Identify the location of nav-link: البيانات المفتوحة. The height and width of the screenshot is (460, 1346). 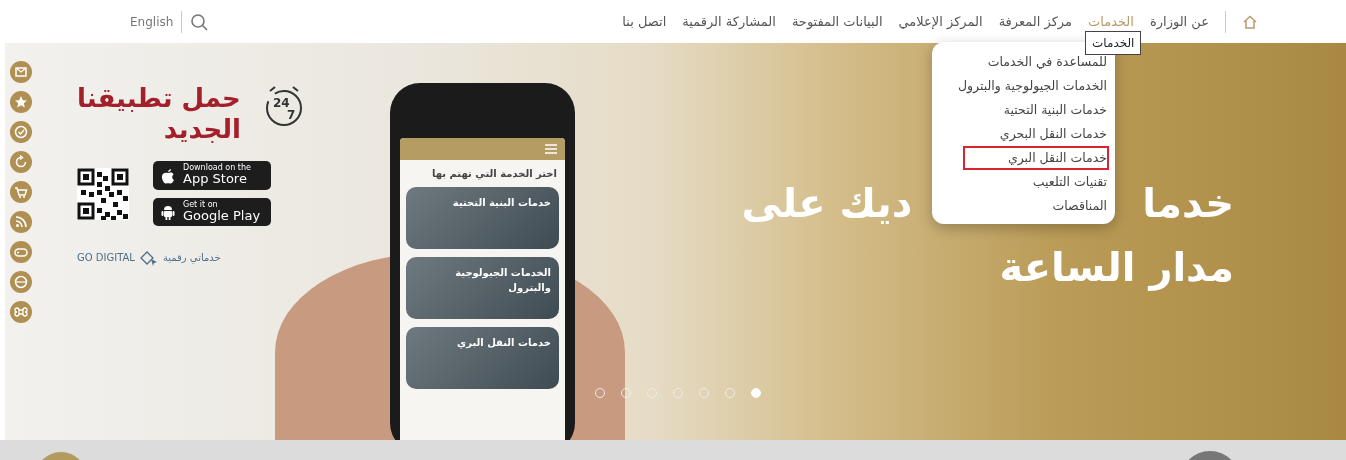
(837, 21).